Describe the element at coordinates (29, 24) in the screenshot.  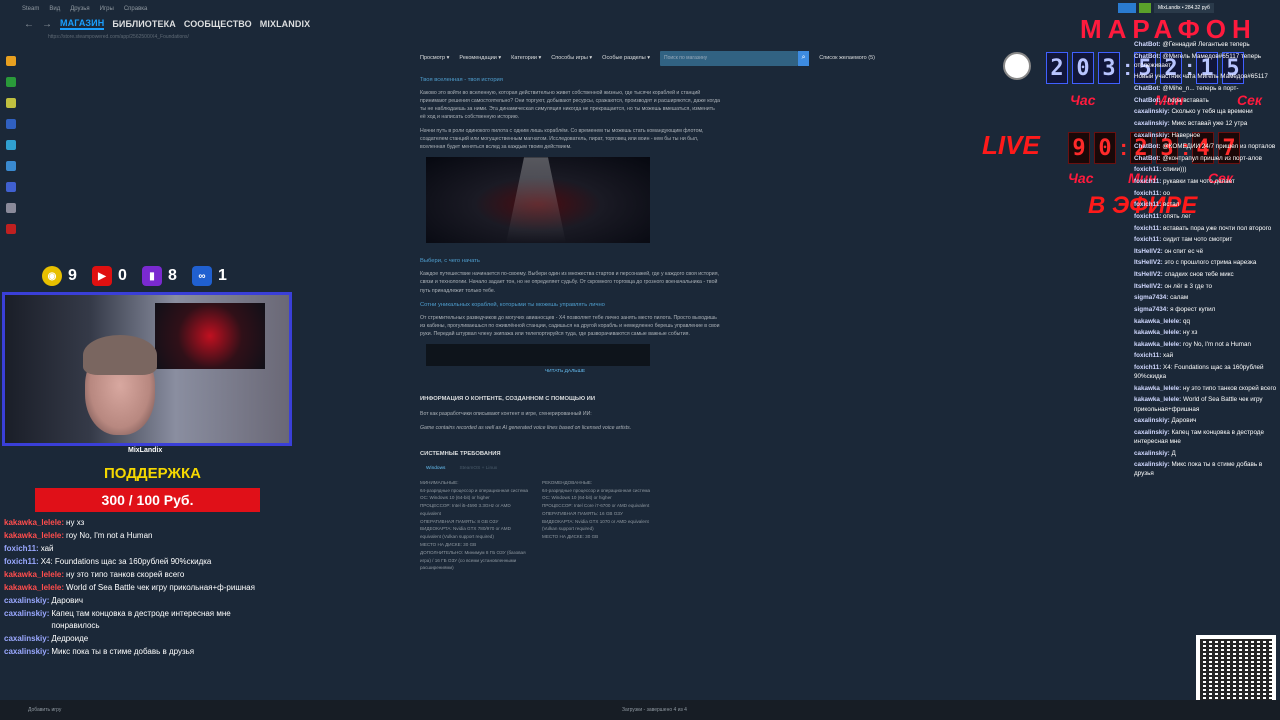
I see `back-arrow-icon: ←` at that location.